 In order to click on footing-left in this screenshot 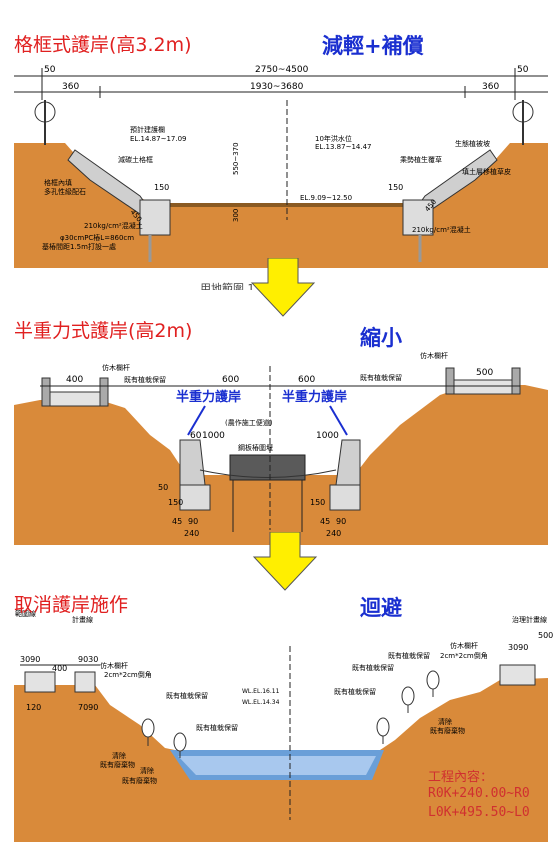, I will do `click(155, 217)`.